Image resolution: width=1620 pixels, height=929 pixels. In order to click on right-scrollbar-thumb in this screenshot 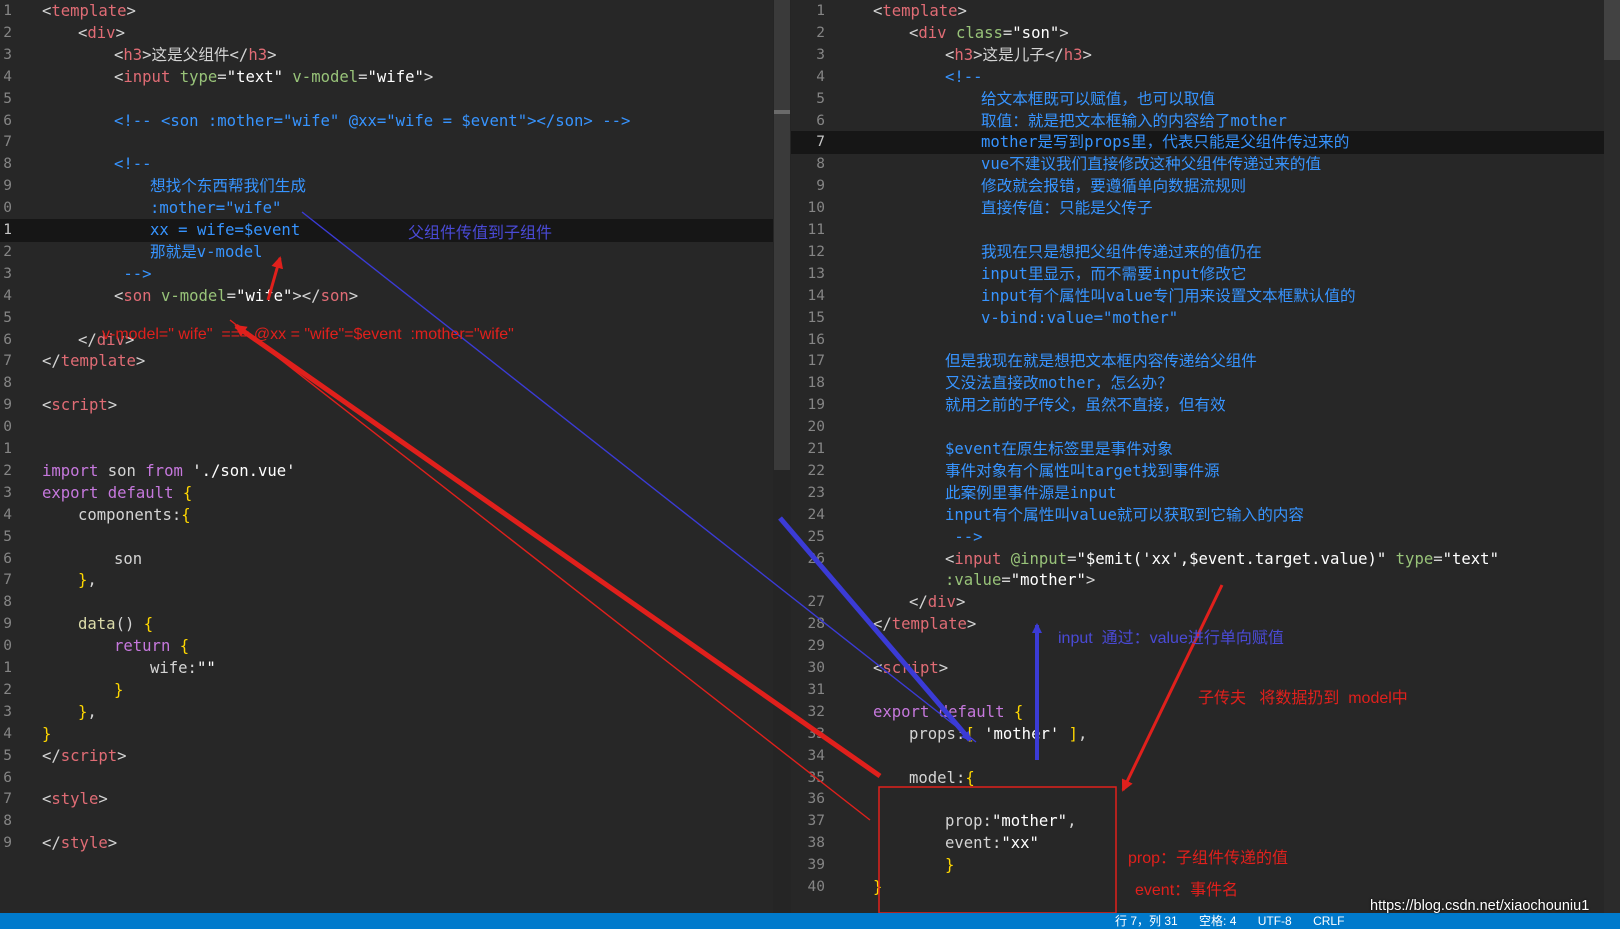, I will do `click(1612, 30)`.